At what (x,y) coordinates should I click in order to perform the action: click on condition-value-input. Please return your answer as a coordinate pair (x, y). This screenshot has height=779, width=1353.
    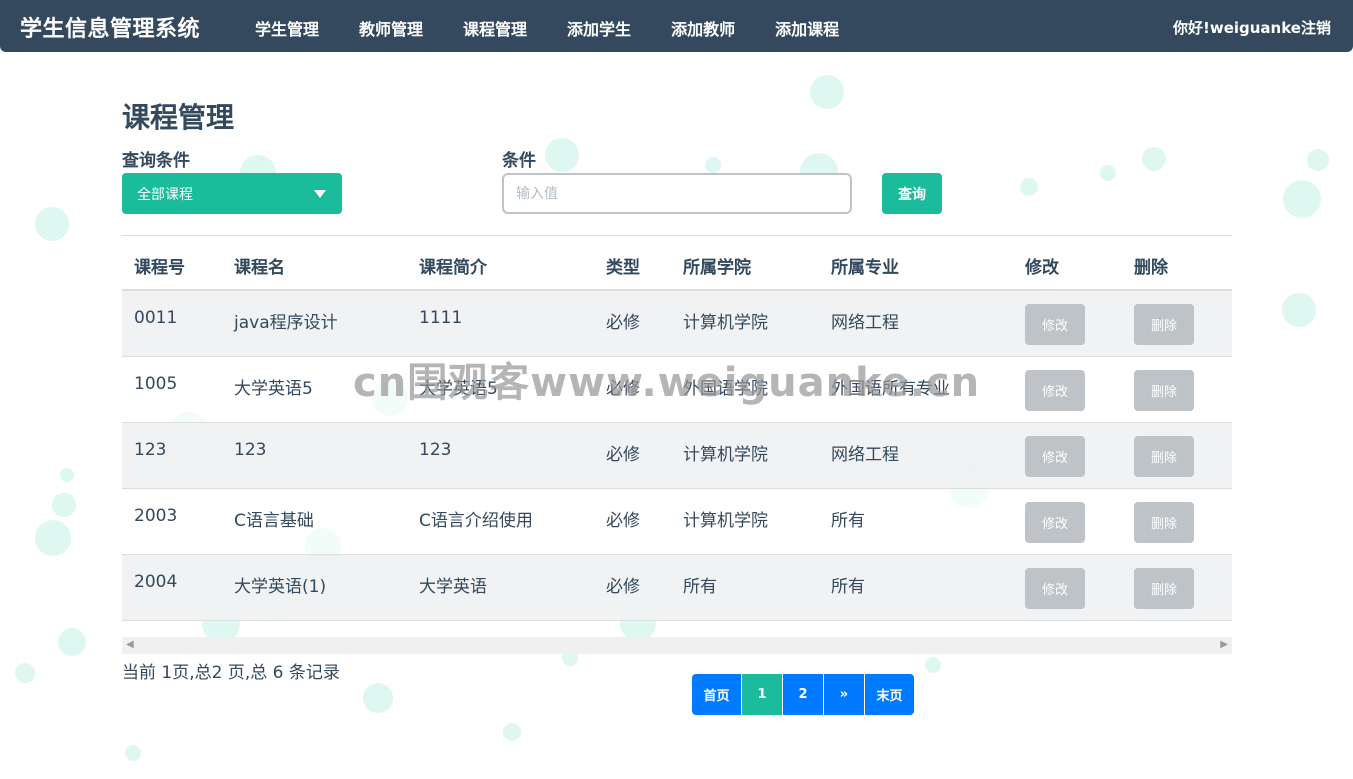
    Looking at the image, I should click on (677, 193).